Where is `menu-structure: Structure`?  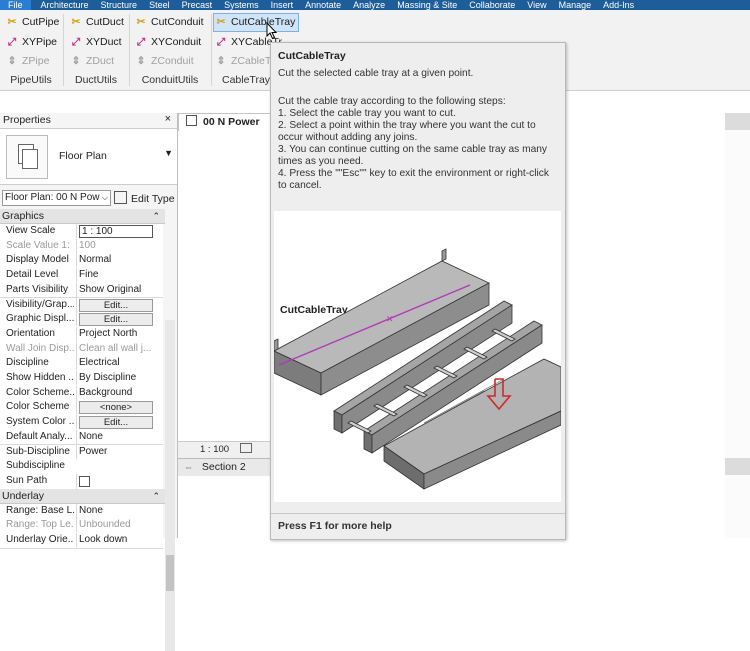
menu-structure: Structure is located at coordinates (122, 5).